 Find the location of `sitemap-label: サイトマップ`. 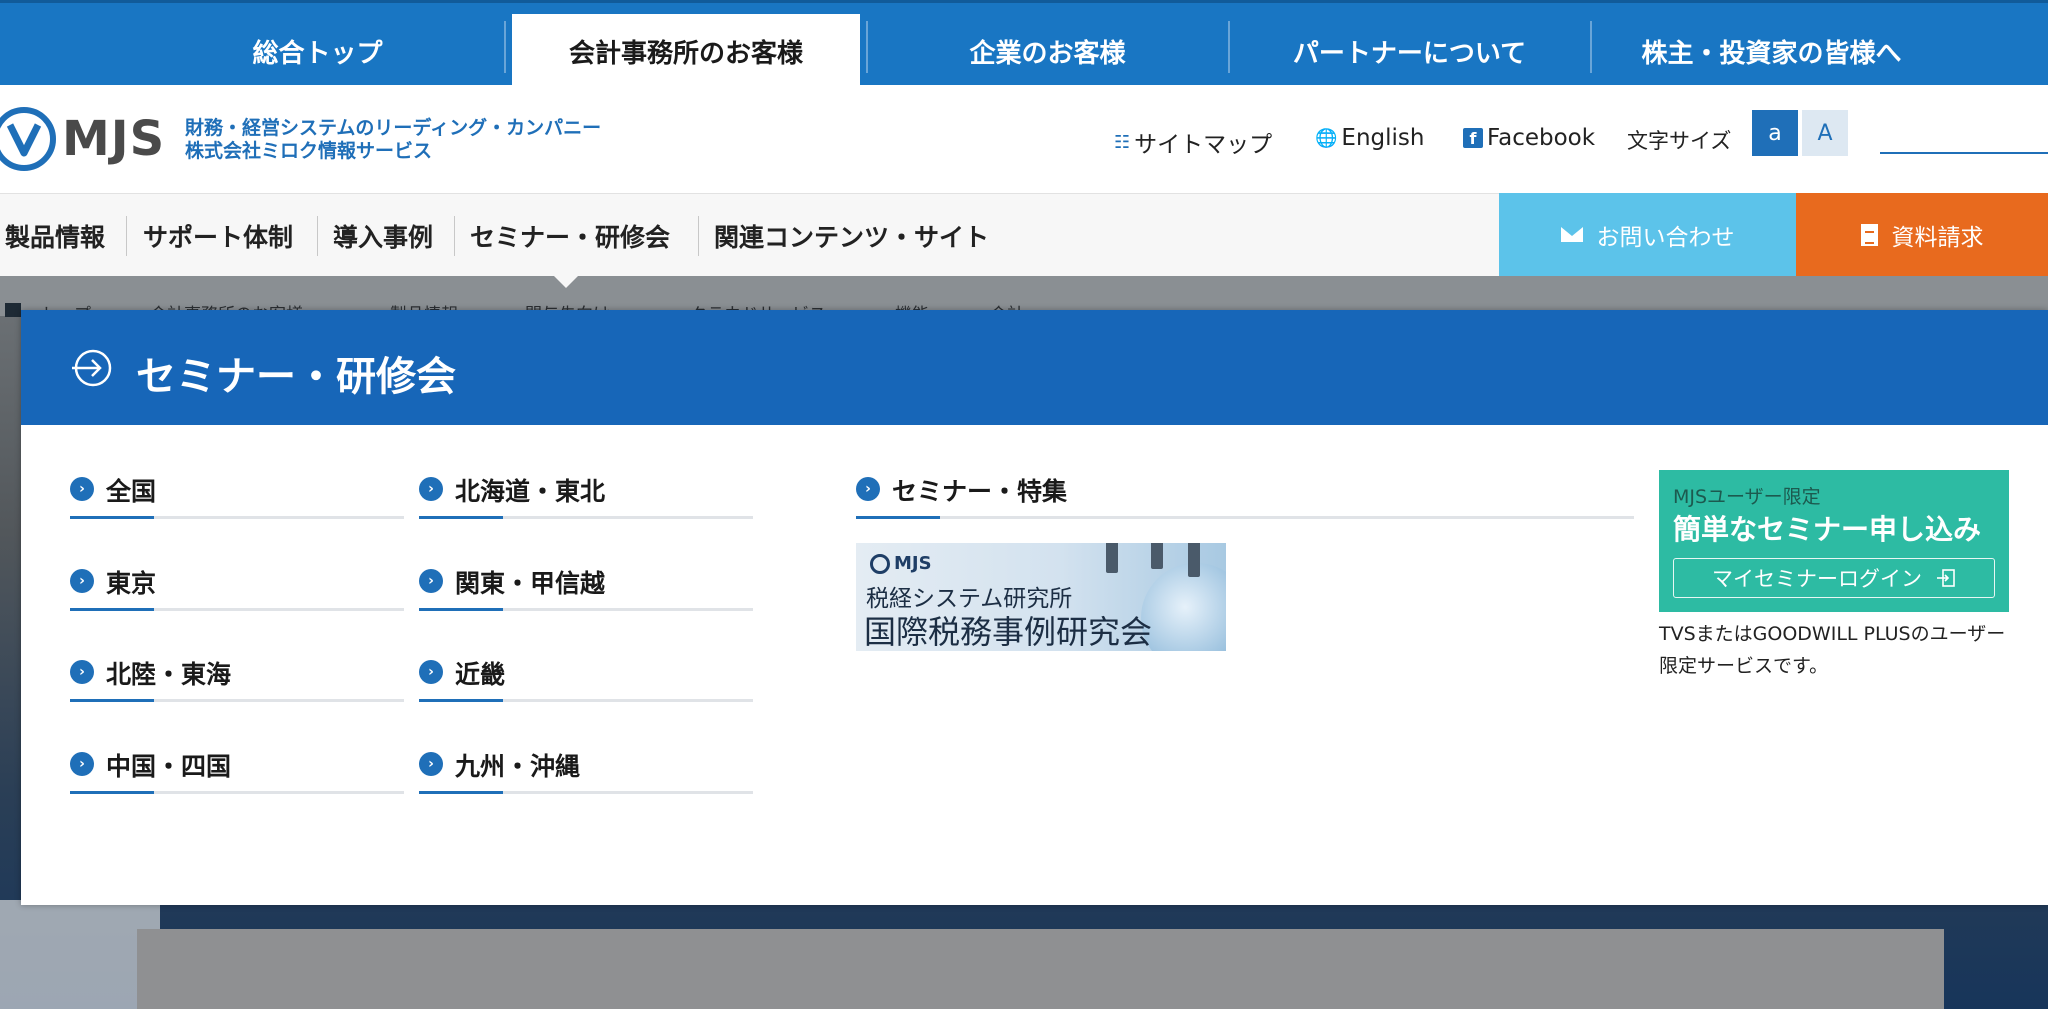

sitemap-label: サイトマップ is located at coordinates (1203, 145).